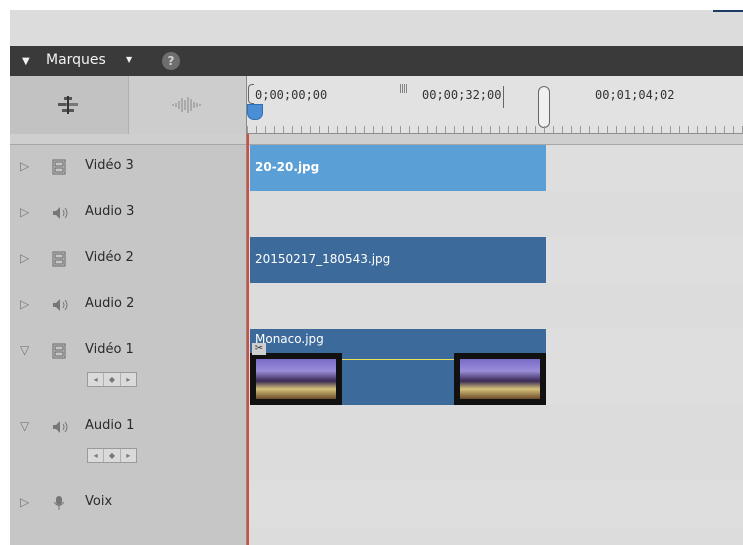 This screenshot has width=743, height=545. What do you see at coordinates (59, 503) in the screenshot?
I see `microphone-icon` at bounding box center [59, 503].